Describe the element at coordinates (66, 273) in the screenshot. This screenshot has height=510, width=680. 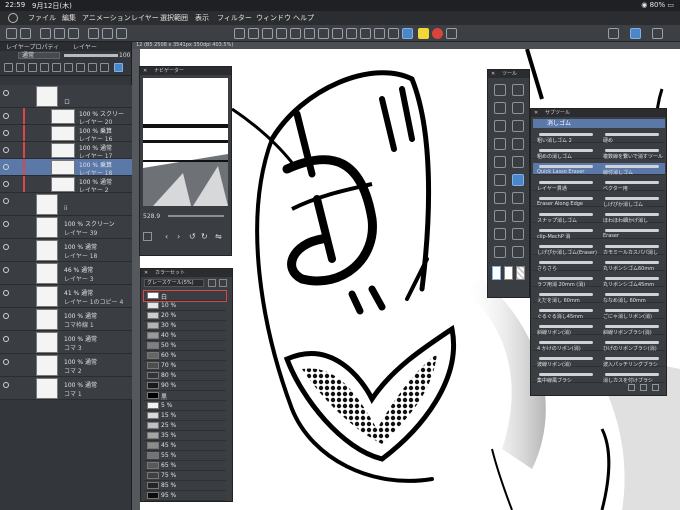
I see `layer-row: 46 % 通常 レイヤー 3` at that location.